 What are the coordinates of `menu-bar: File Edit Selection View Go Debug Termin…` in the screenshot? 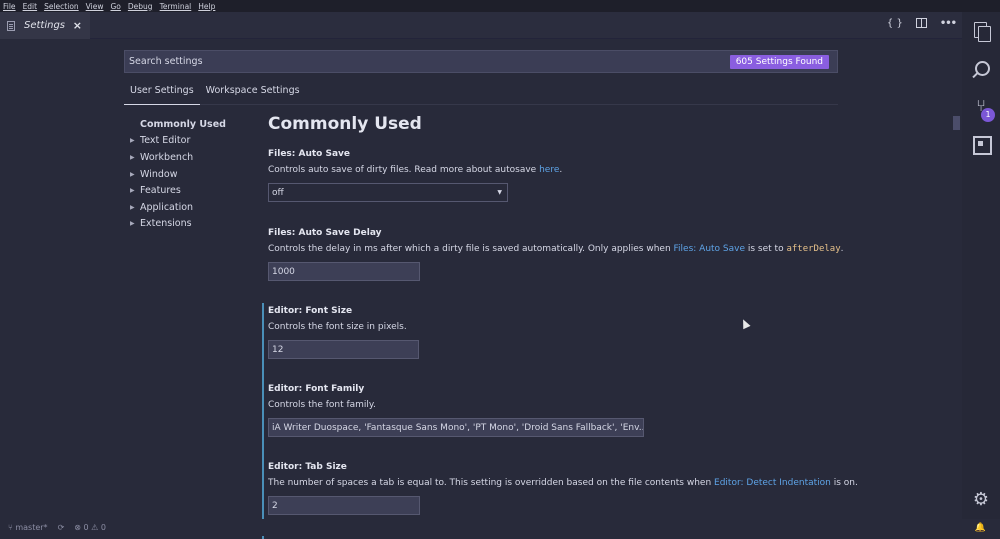 It's located at (500, 6).